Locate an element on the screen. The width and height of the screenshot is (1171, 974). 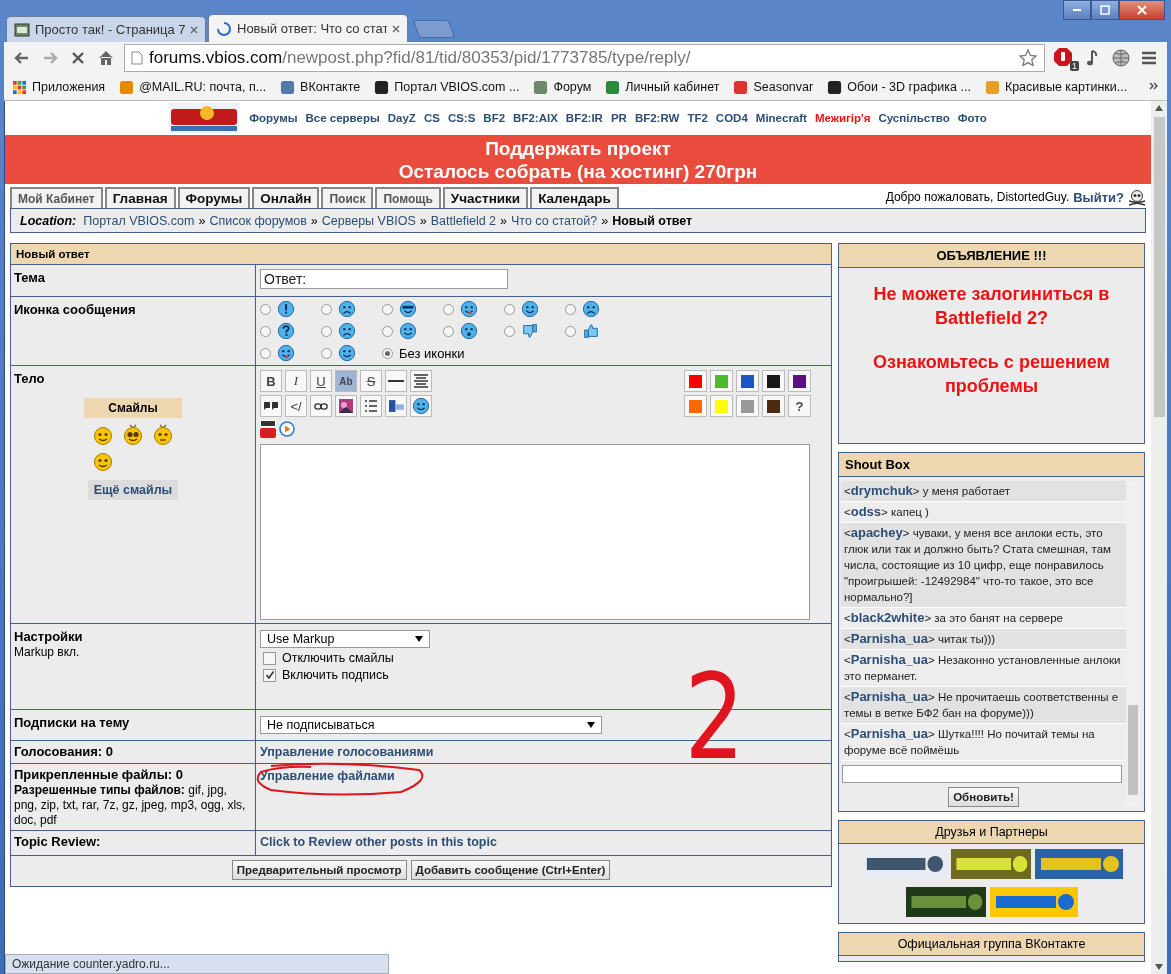
address-bar: forums.vbios.com/newpost.php?fid/81/tid/80353/pid/1773785/type/reply/ is located at coordinates (584, 58).